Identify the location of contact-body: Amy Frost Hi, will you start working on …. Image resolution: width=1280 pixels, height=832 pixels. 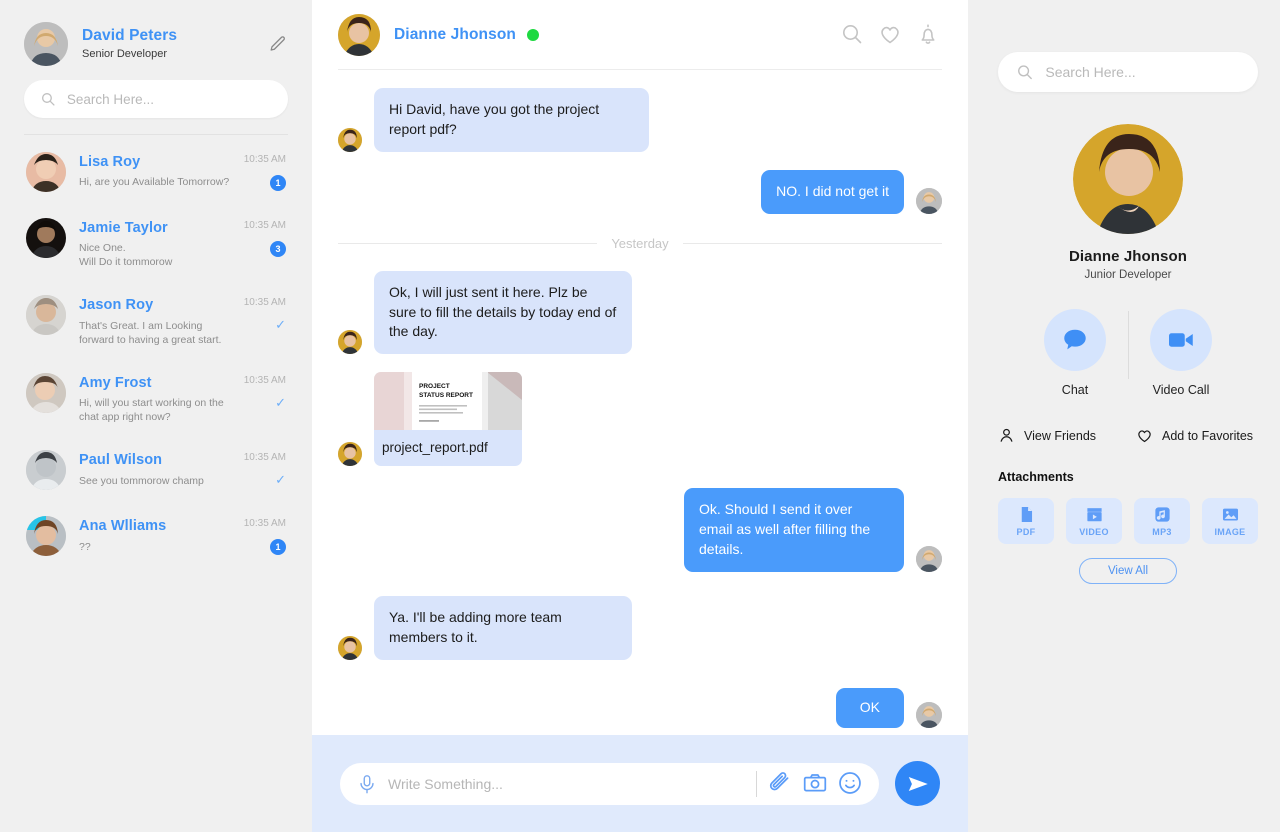
(155, 398).